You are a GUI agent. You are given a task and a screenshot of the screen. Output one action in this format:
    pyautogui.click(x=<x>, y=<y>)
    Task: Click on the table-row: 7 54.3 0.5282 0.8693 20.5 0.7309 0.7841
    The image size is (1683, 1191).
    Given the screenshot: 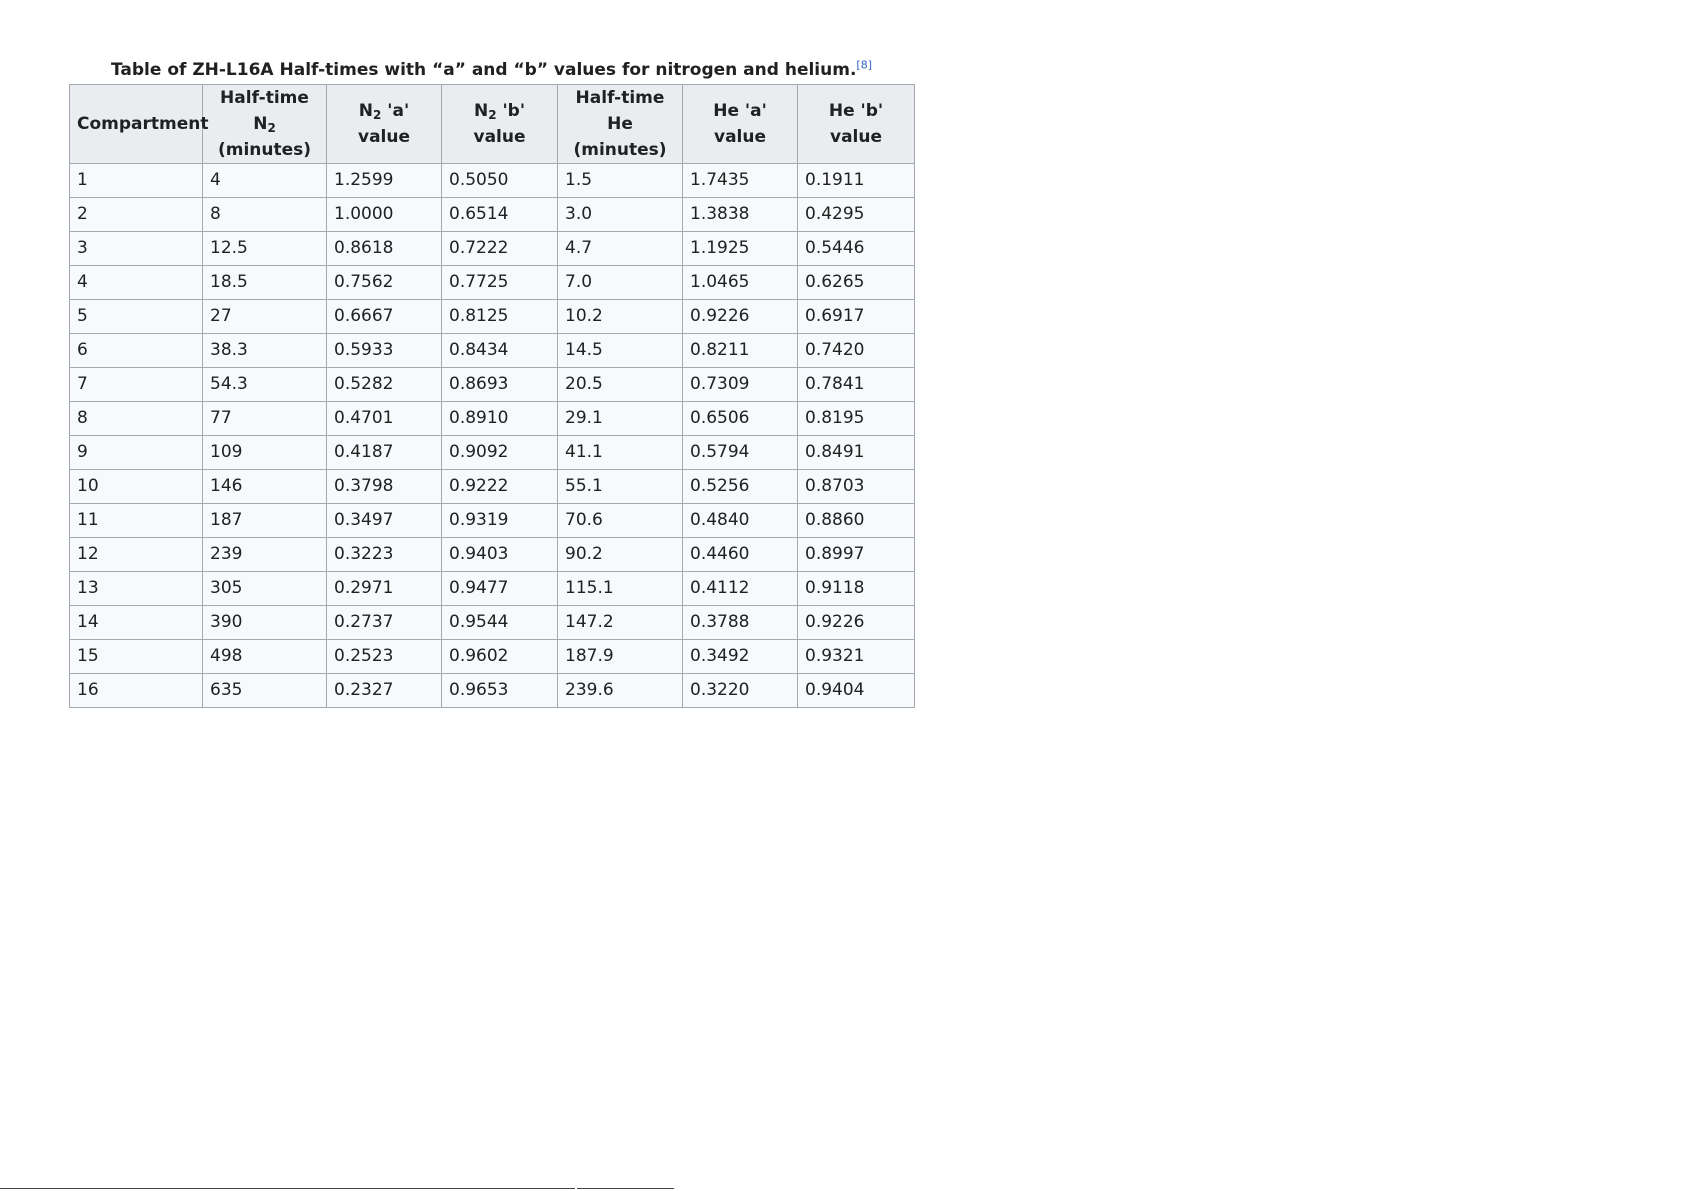 What is the action you would take?
    pyautogui.click(x=492, y=384)
    